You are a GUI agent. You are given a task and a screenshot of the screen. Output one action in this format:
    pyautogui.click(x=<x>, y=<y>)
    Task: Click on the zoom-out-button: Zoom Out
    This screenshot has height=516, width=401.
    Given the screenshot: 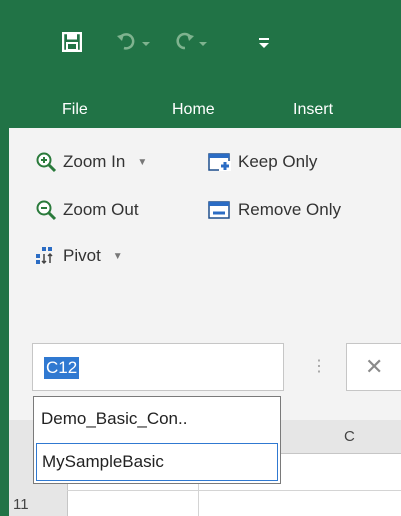 What is the action you would take?
    pyautogui.click(x=87, y=210)
    